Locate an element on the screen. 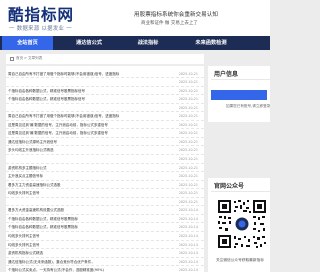 The height and width of the screenshot is (272, 320). article-title-link: 看多方主力资金高速指标公式选股 is located at coordinates (34, 185).